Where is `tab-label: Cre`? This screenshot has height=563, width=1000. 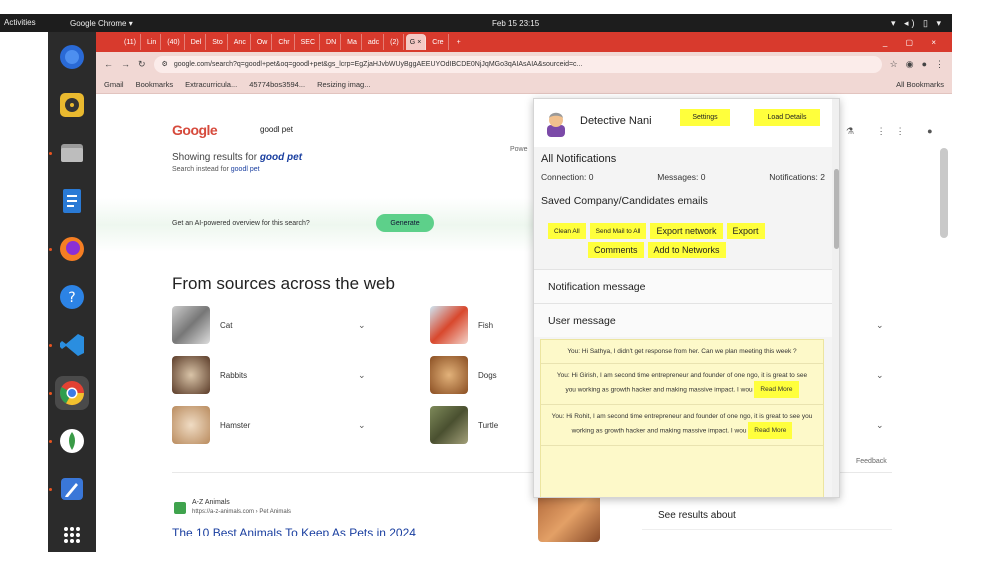 tab-label: Cre is located at coordinates (438, 42).